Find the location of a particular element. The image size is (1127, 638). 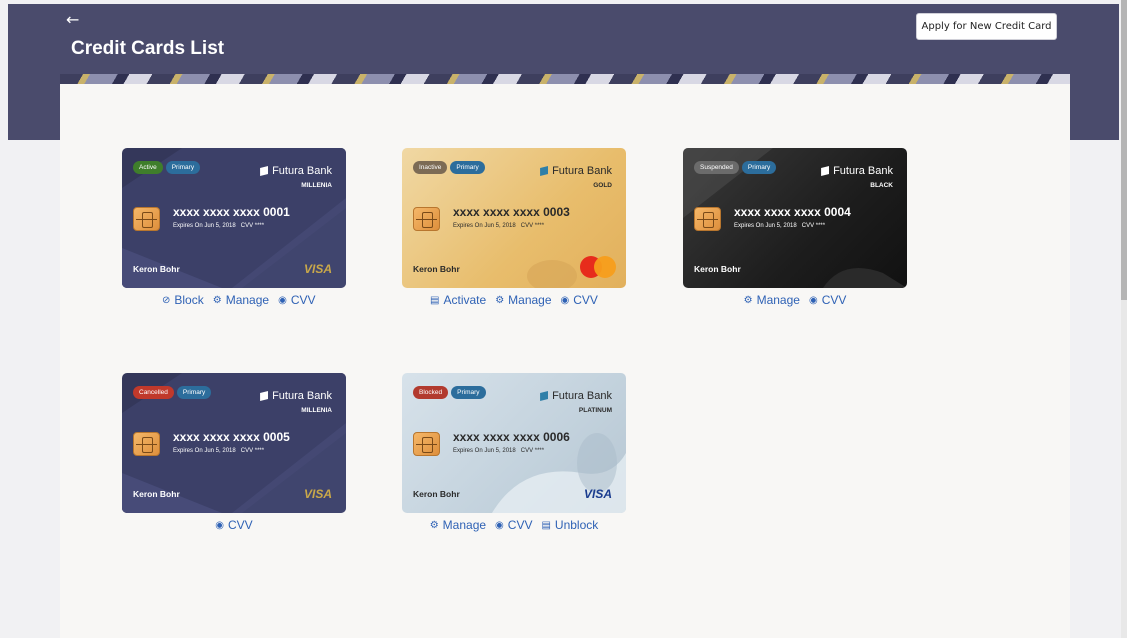

page-title: Credit Cards List is located at coordinates (148, 48).